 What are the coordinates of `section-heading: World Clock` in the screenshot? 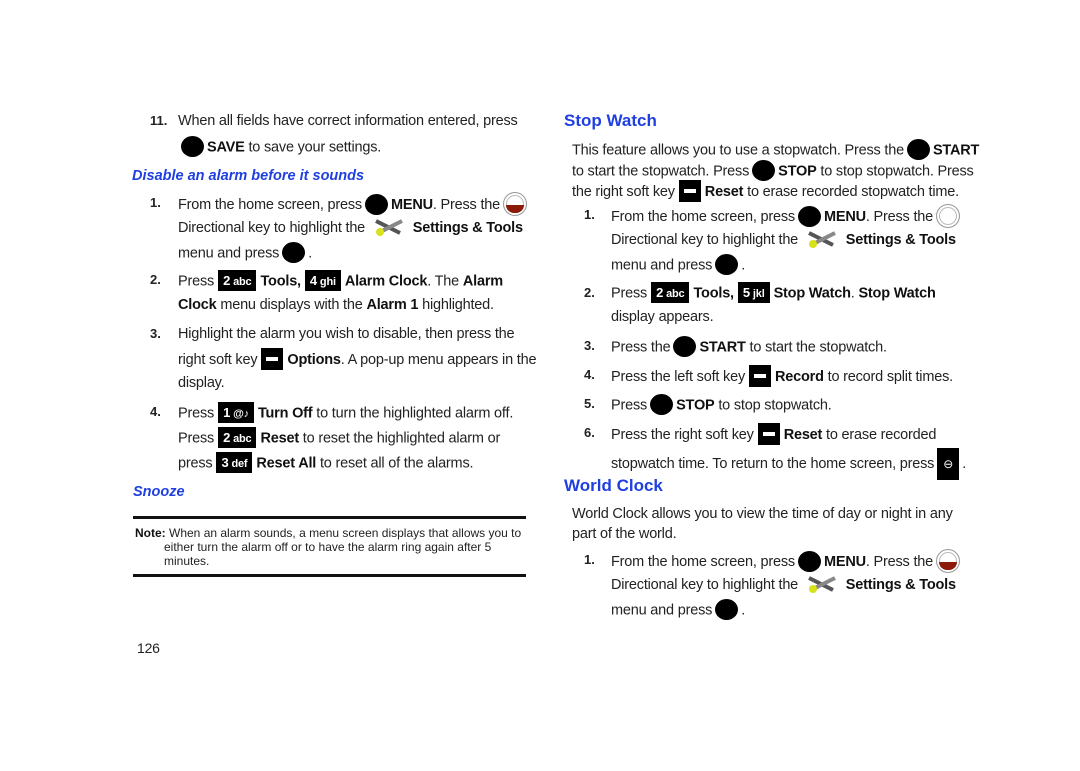 It's located at (613, 485).